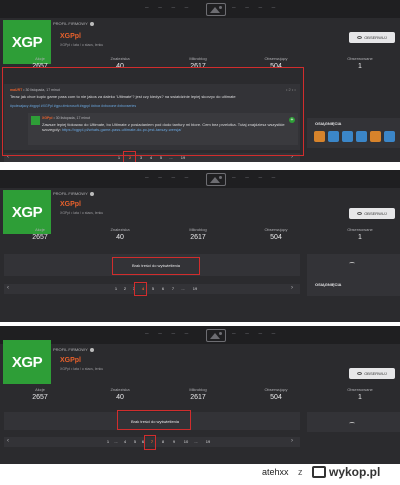 This screenshot has height=485, width=400. What do you see at coordinates (125, 441) in the screenshot?
I see `page-link: 4` at bounding box center [125, 441].